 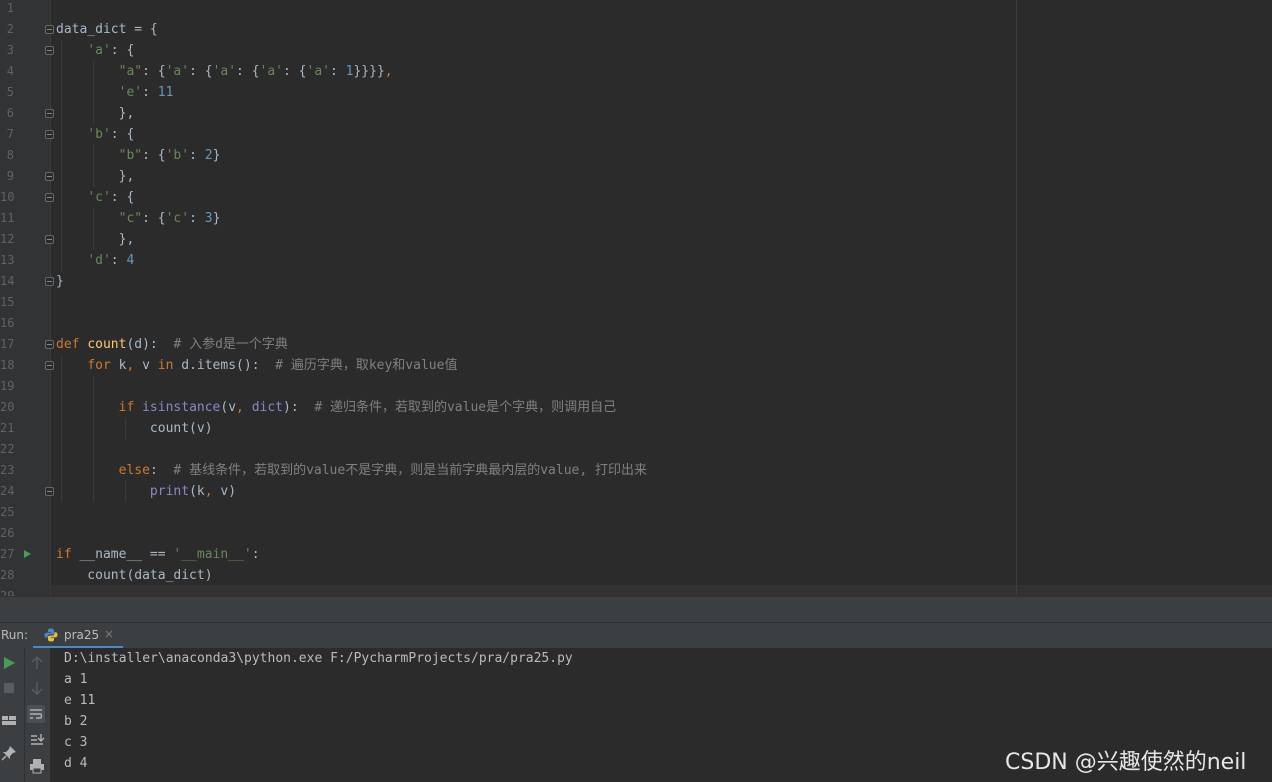 What do you see at coordinates (9, 663) in the screenshot?
I see `rerun-icon` at bounding box center [9, 663].